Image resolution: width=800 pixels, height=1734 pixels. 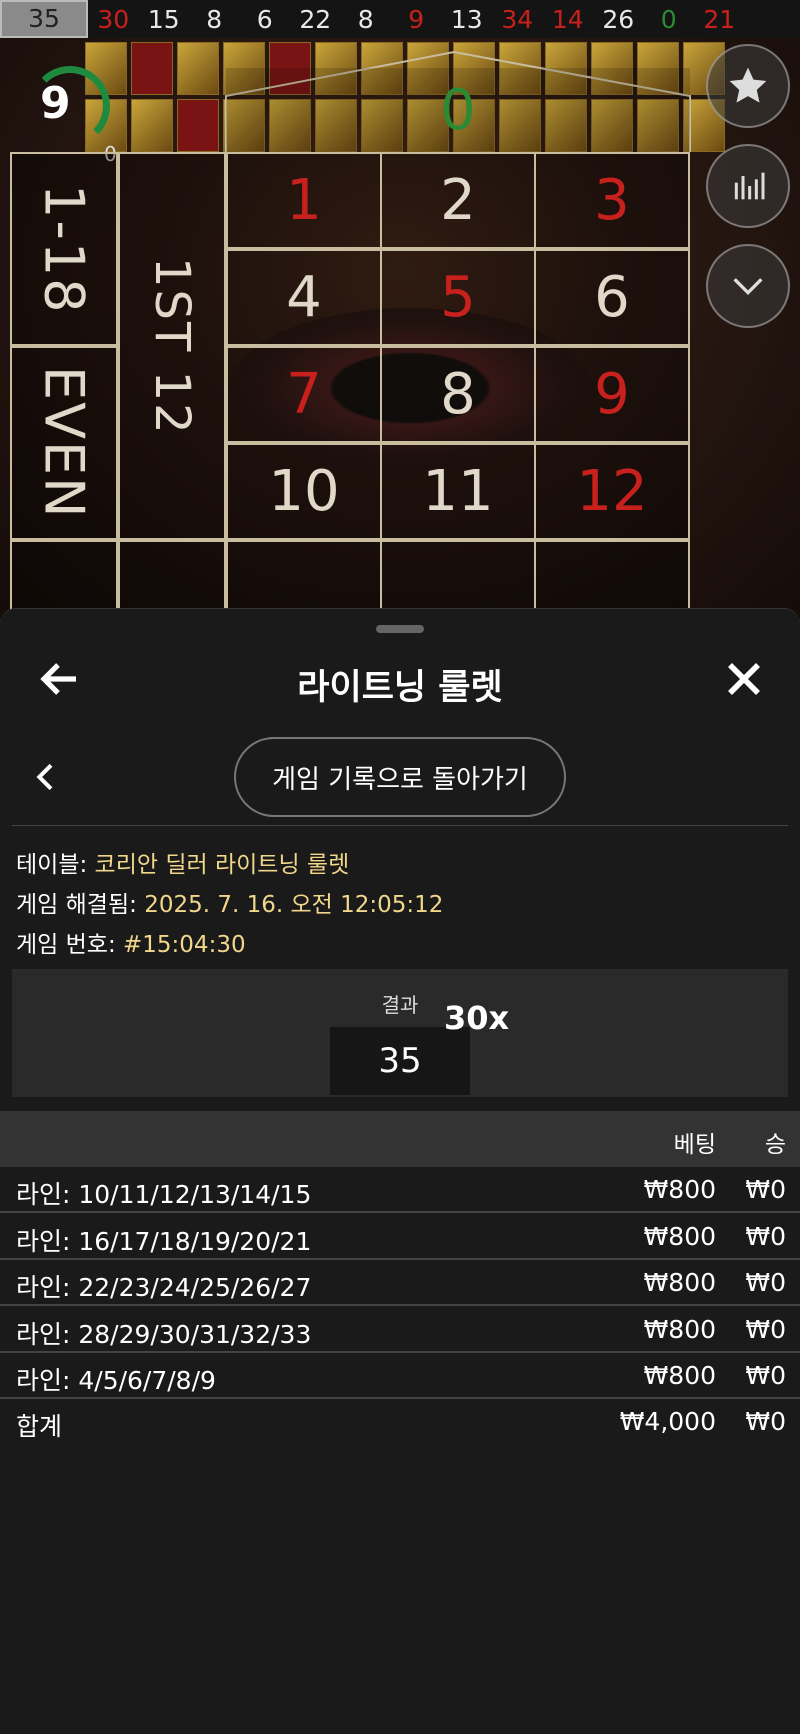 What do you see at coordinates (458, 394) in the screenshot?
I see `bet-number-8: 8` at bounding box center [458, 394].